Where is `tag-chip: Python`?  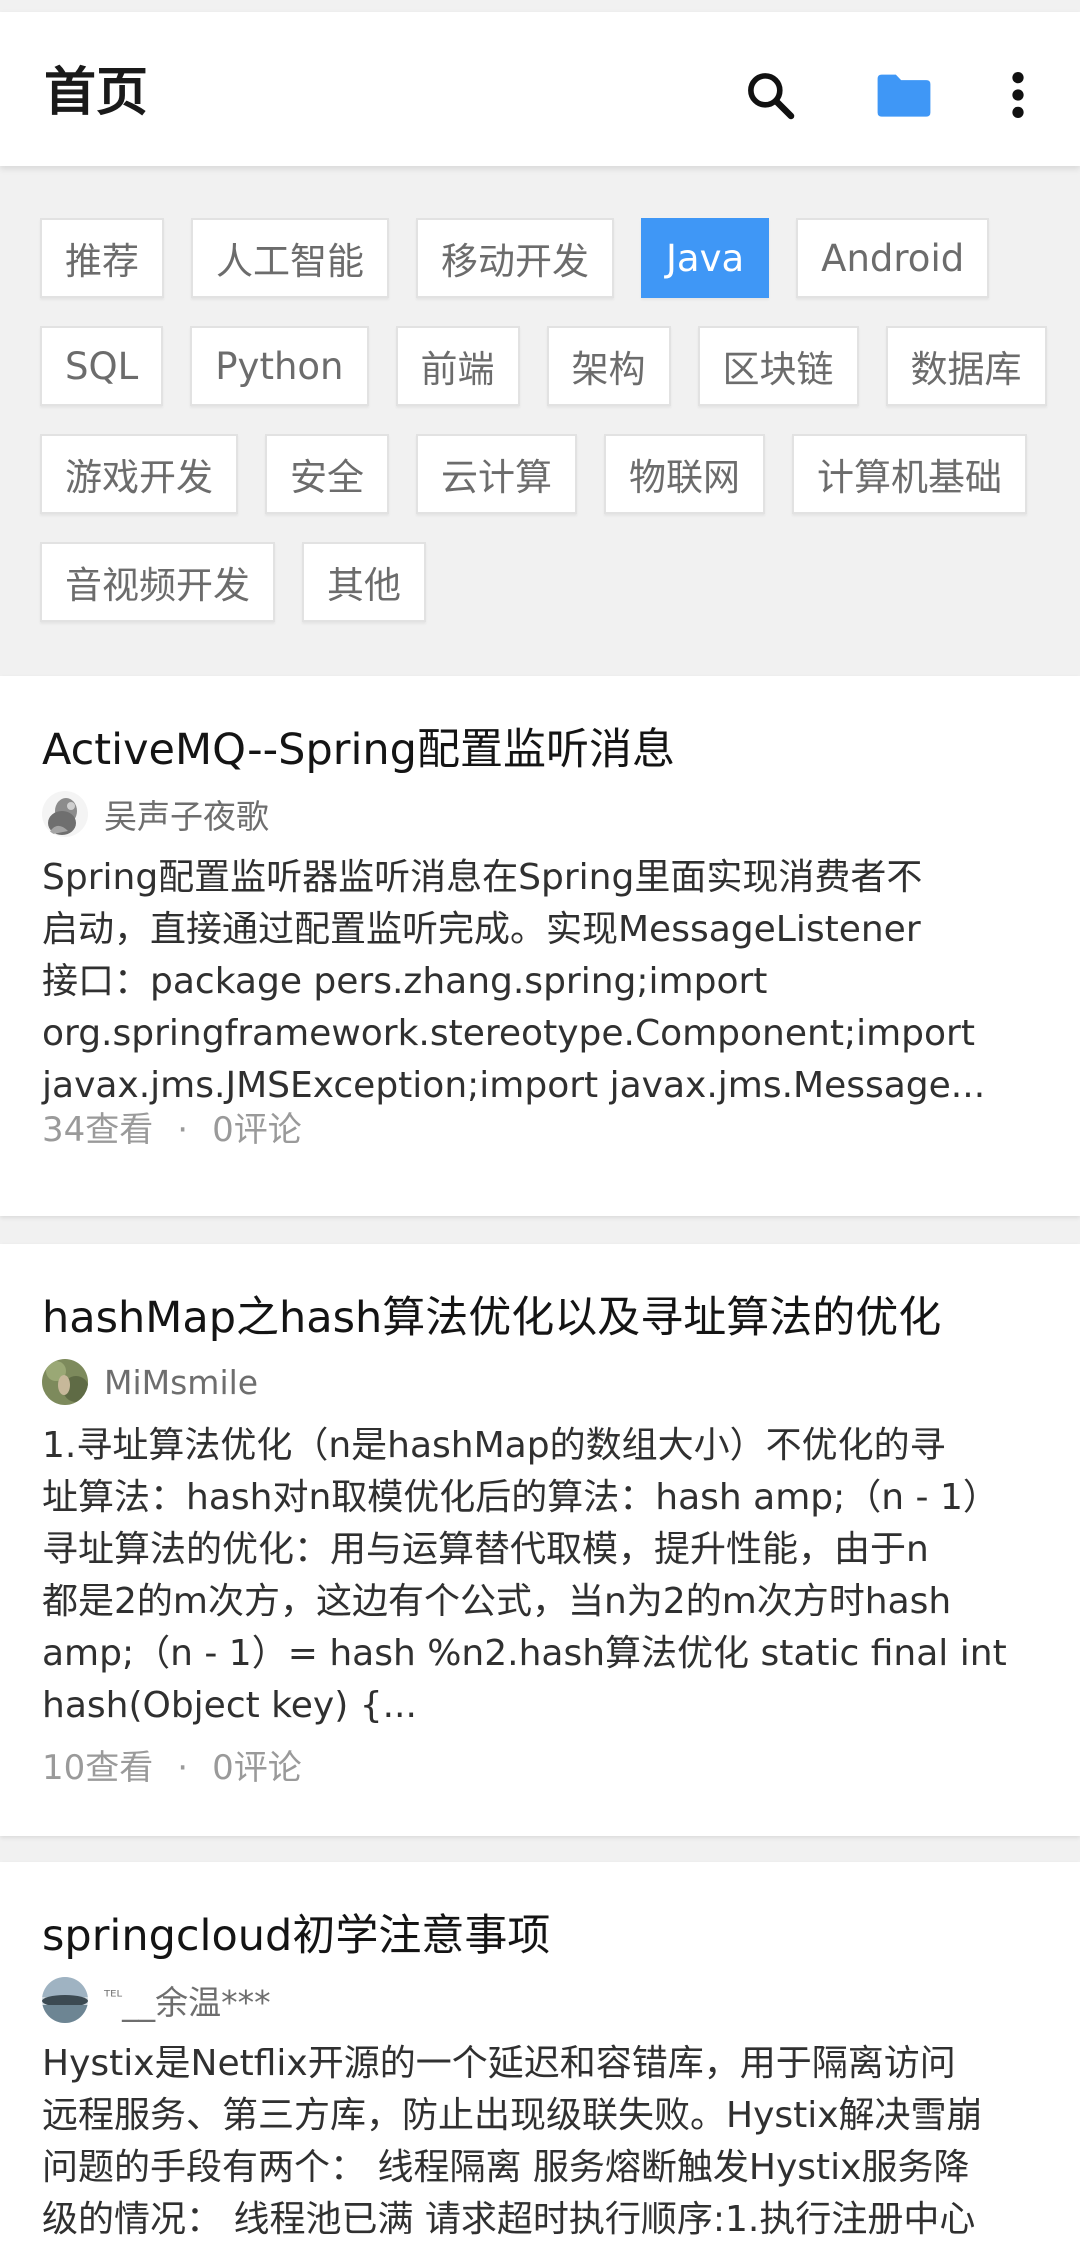
tag-chip: Python is located at coordinates (279, 366).